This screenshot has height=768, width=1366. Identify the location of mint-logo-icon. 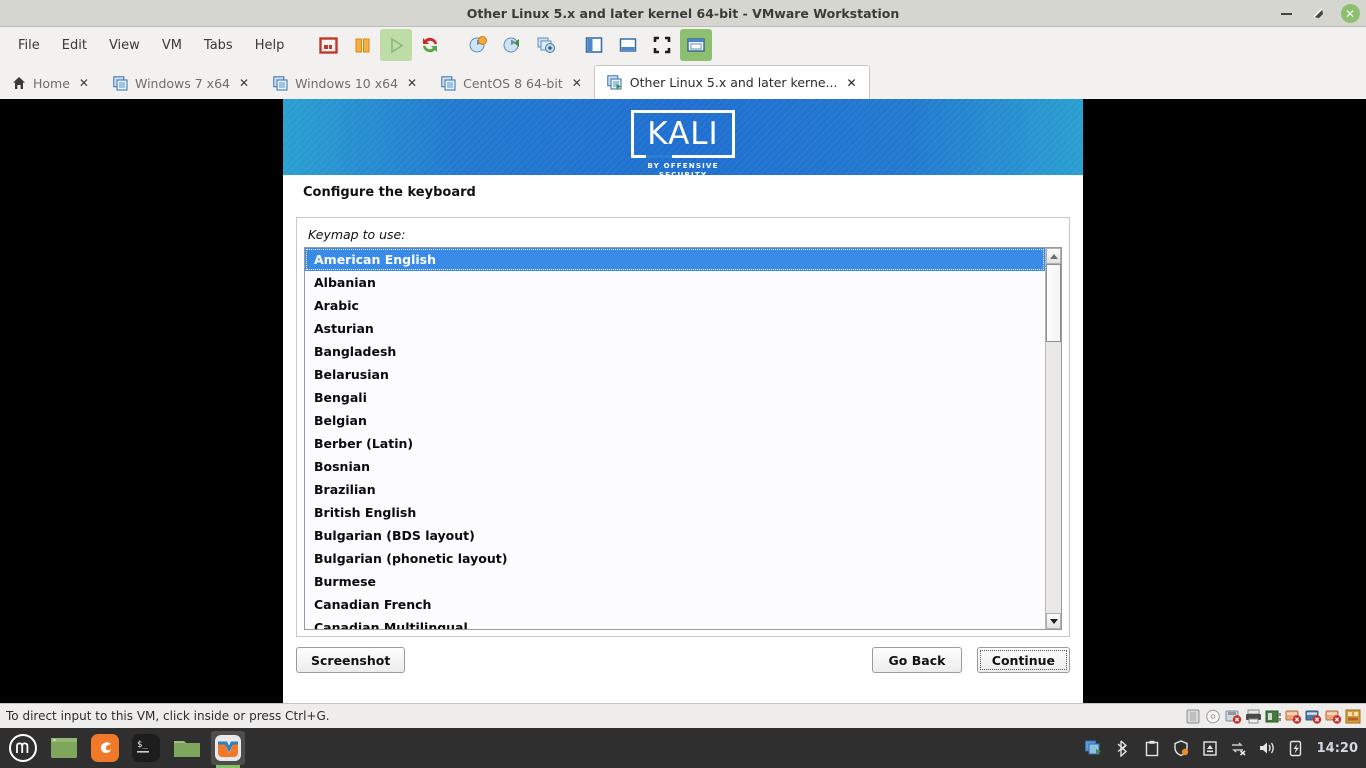
(23, 748).